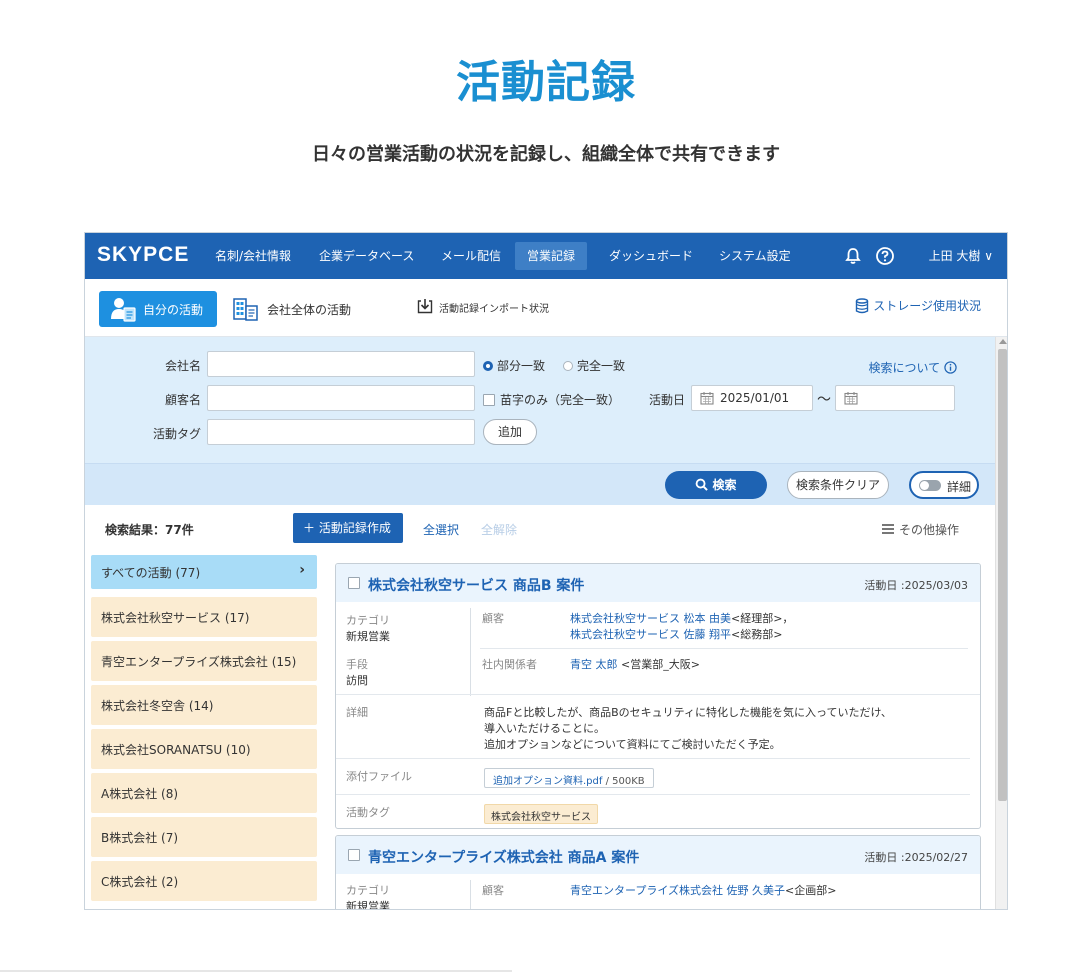 This screenshot has width=1092, height=974. What do you see at coordinates (521, 366) in the screenshot?
I see `radio-partial-label: 部分一致` at bounding box center [521, 366].